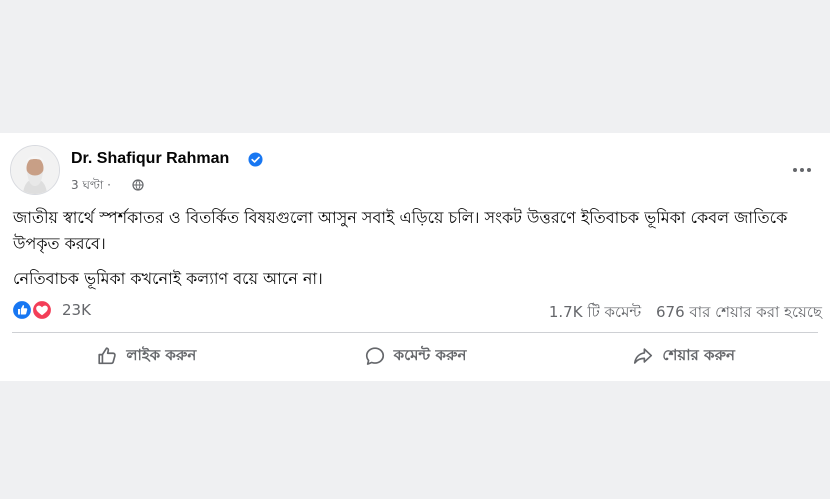  Describe the element at coordinates (698, 354) in the screenshot. I see `share-button-label: শেয়ার করুন` at that location.